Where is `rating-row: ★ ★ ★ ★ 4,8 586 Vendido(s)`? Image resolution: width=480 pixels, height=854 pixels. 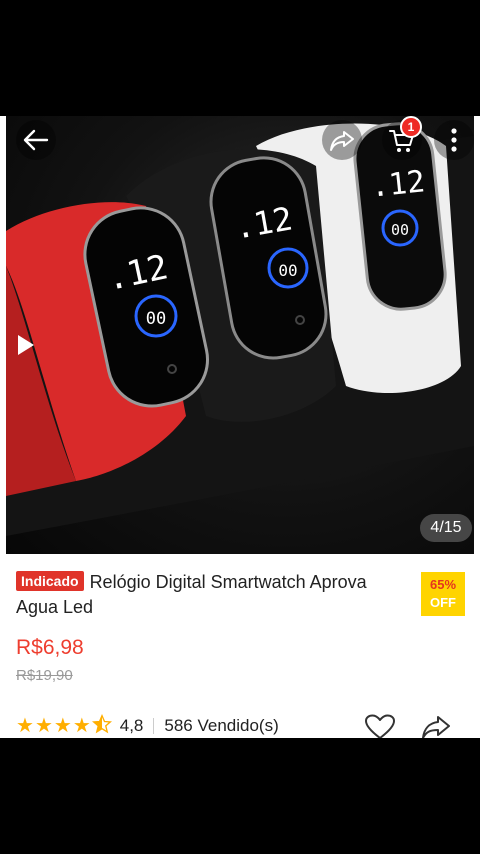
rating-row: ★ ★ ★ ★ 4,8 586 Vendido(s) is located at coordinates (147, 725).